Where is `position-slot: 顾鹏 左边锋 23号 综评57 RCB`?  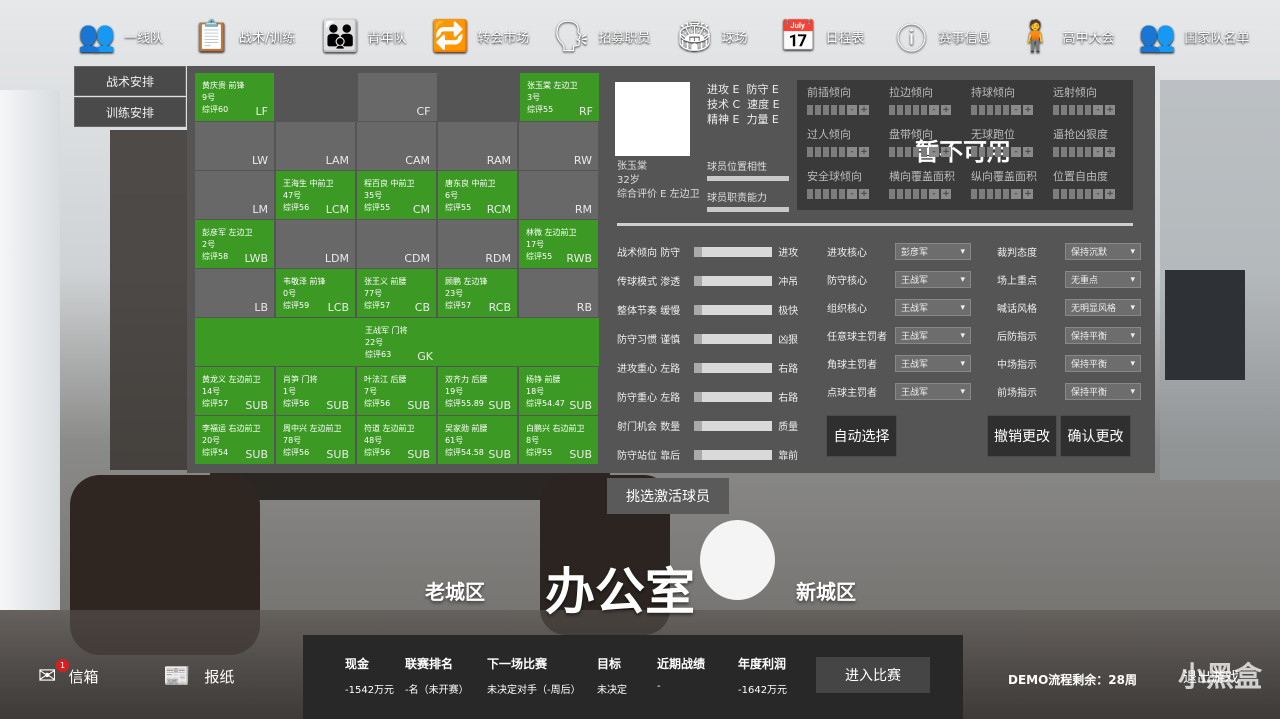 position-slot: 顾鹏 左边锋 23号 综评57 RCB is located at coordinates (477, 293).